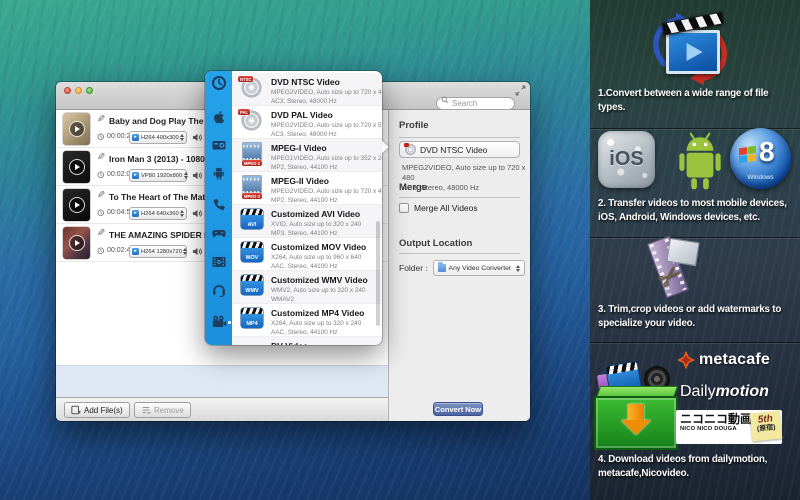 Image resolution: width=800 pixels, height=500 pixels. What do you see at coordinates (326, 158) in the screenshot?
I see `format-desc-line1: MPEG1VIDEO, Auto size up to 352 x 240` at bounding box center [326, 158].